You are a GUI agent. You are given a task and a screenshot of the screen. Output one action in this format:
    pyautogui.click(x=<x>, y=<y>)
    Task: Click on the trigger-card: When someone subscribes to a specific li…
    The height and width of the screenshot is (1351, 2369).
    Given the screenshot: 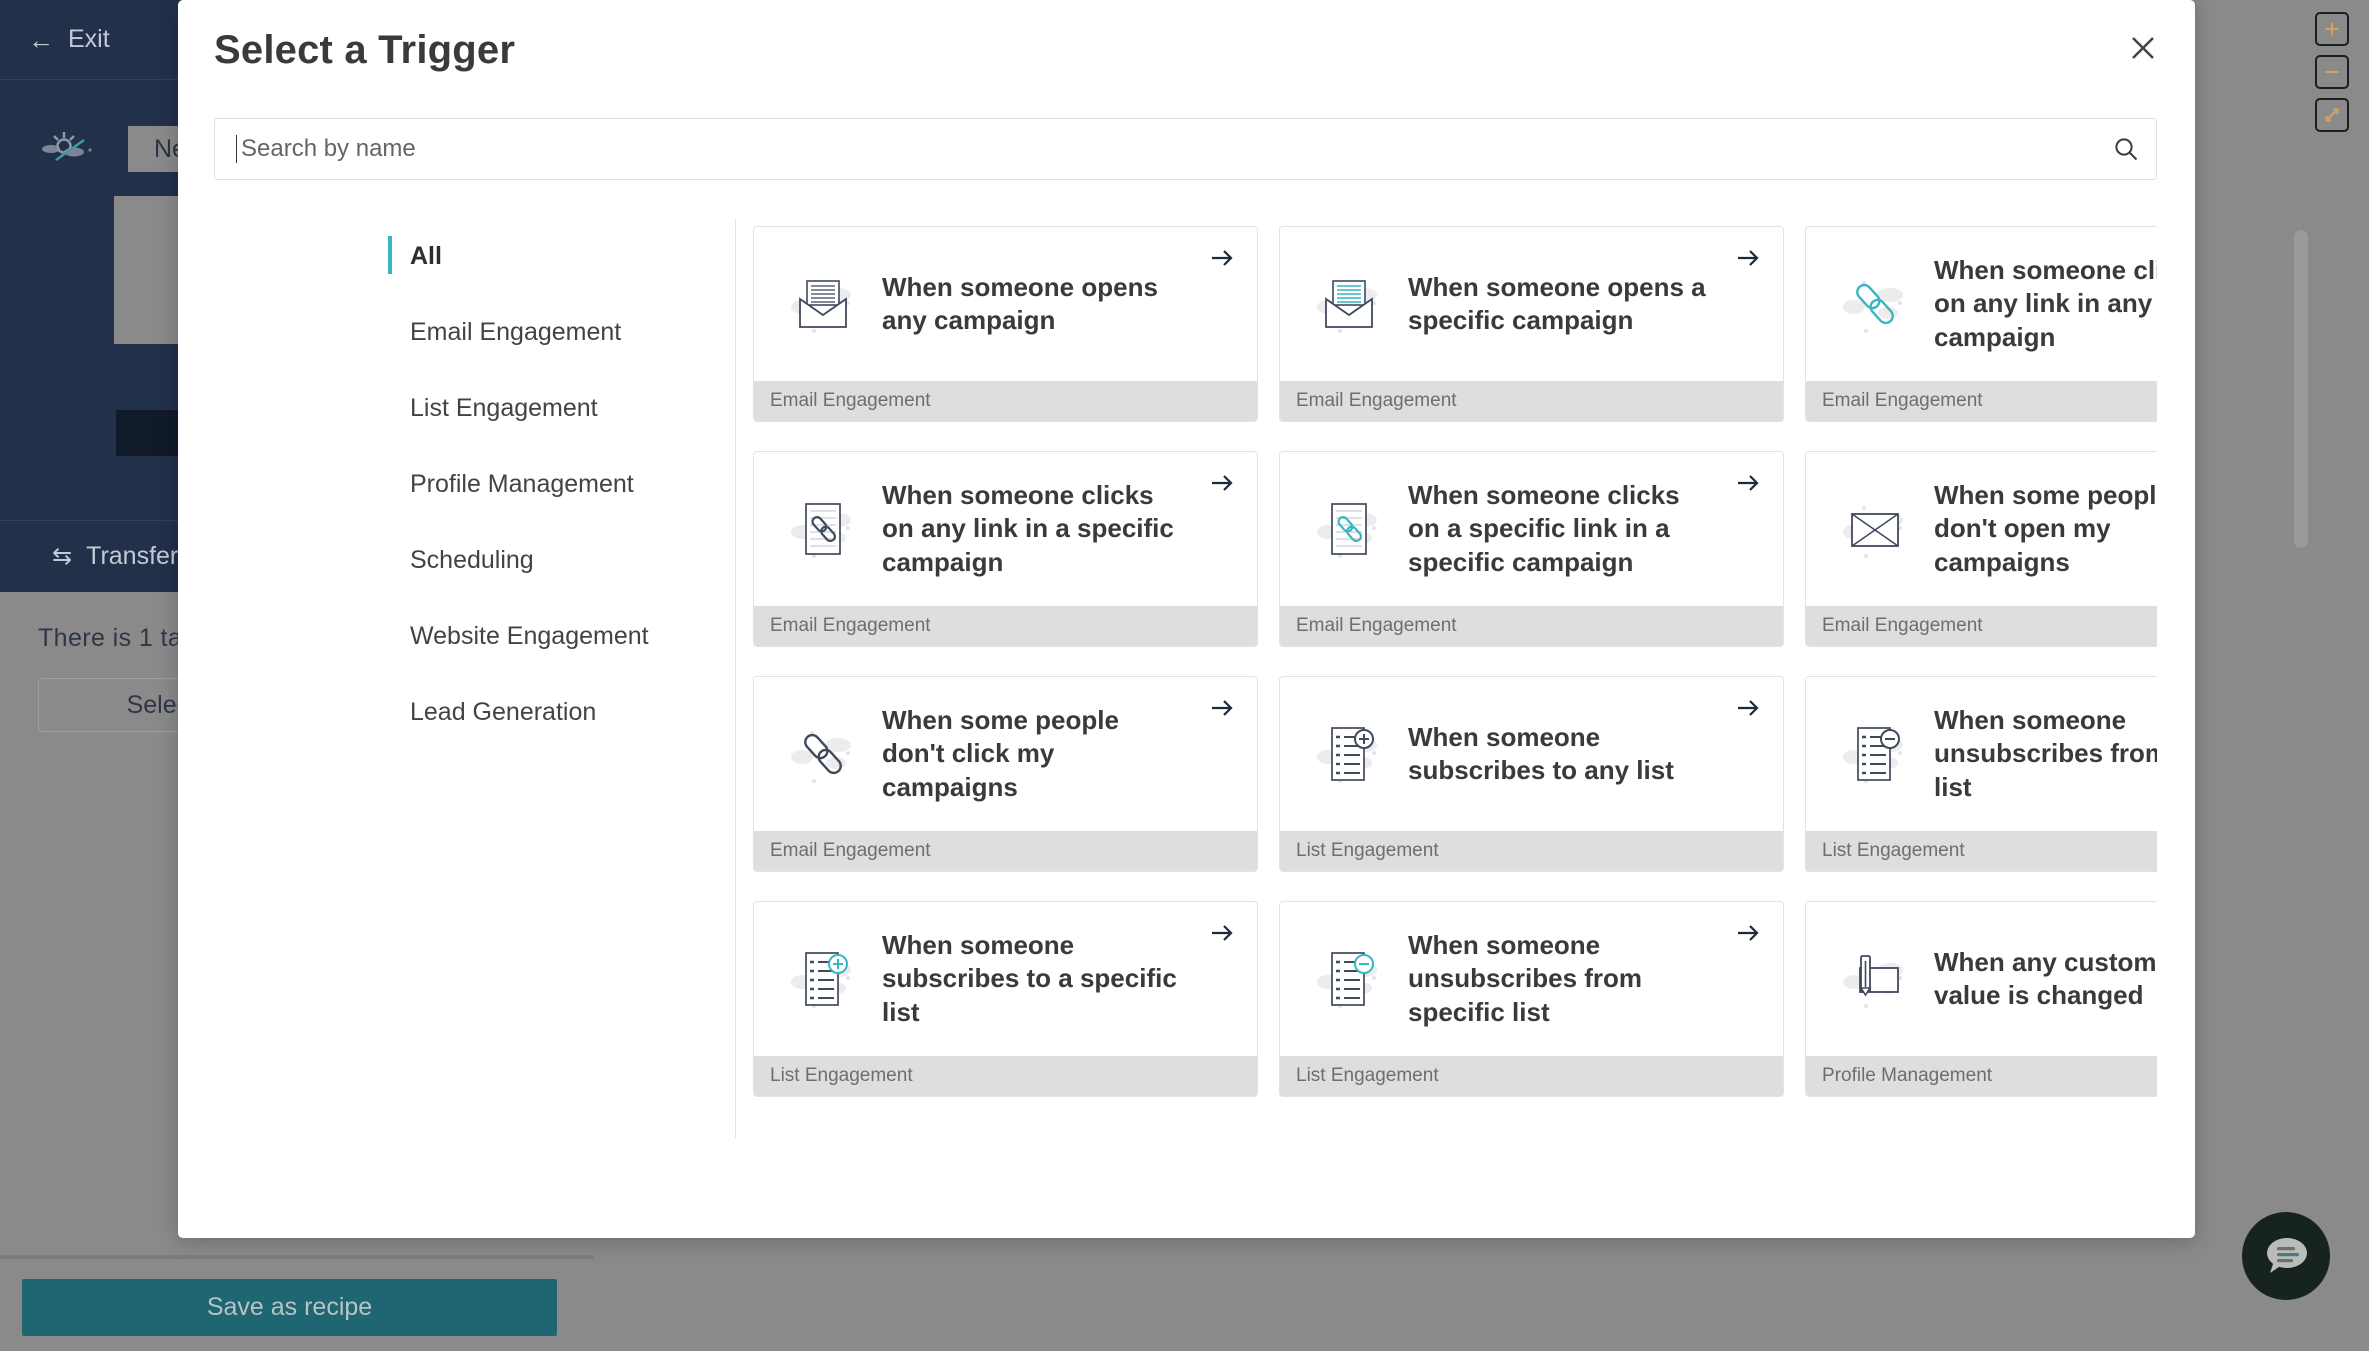 What is the action you would take?
    pyautogui.click(x=1005, y=999)
    